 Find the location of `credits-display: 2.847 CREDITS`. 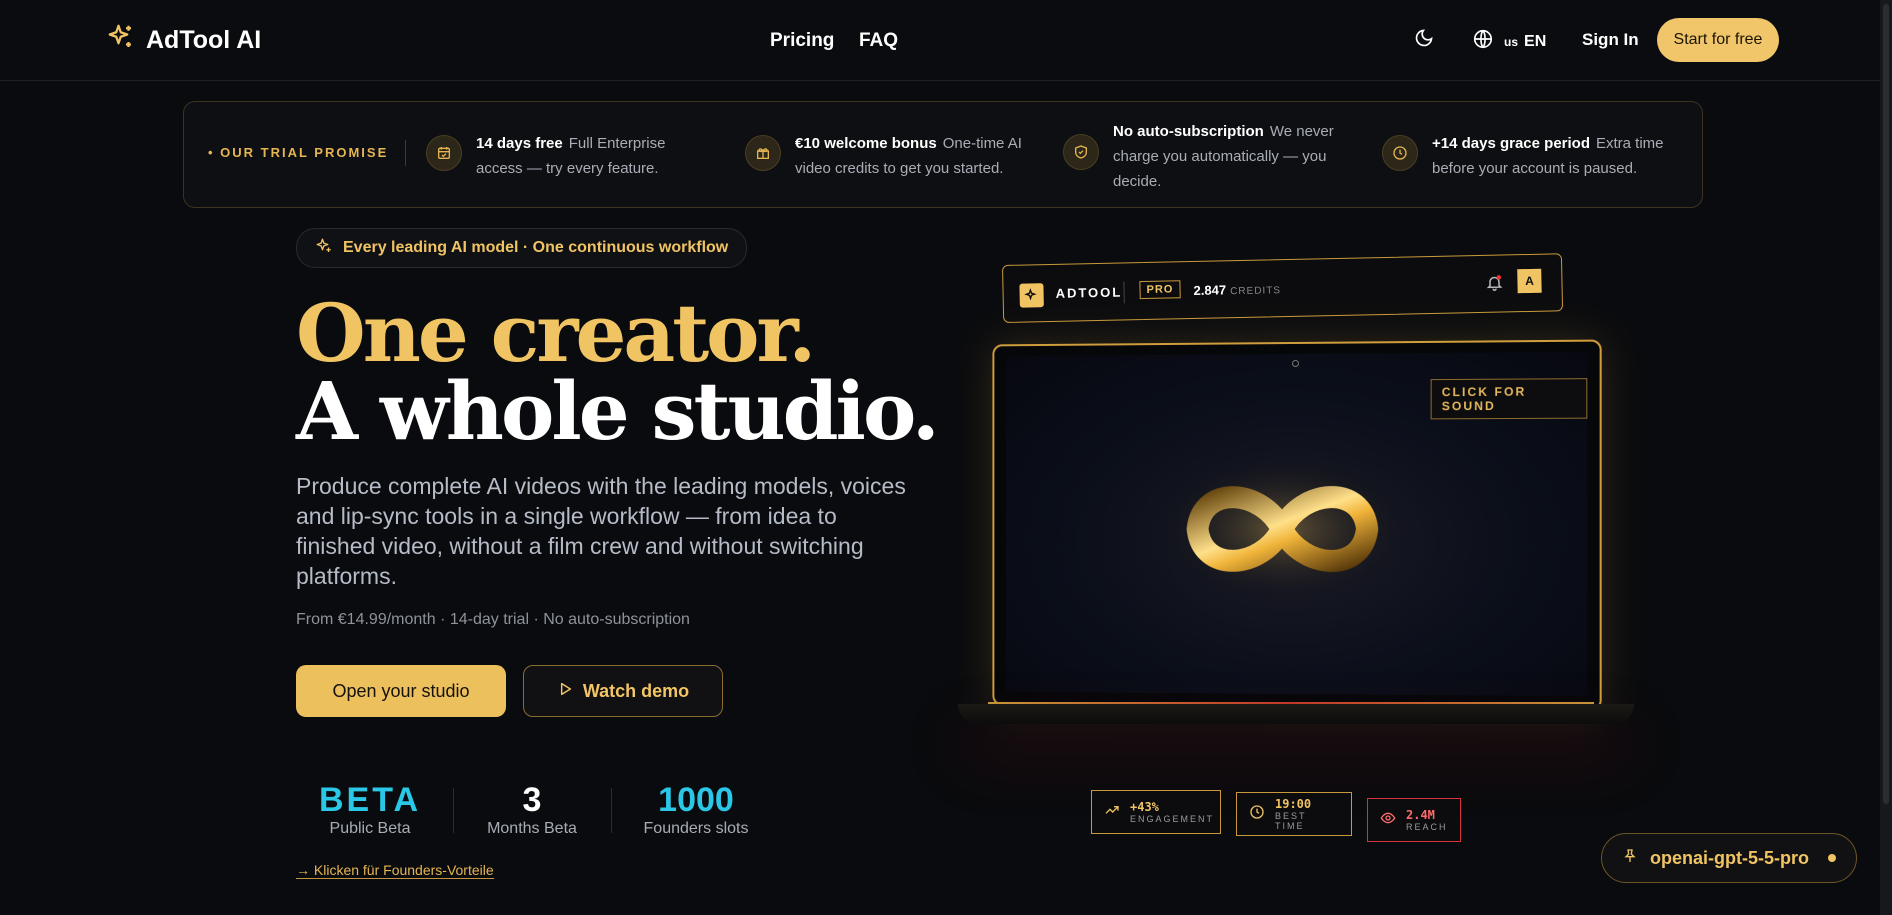

credits-display: 2.847 CREDITS is located at coordinates (1237, 289).